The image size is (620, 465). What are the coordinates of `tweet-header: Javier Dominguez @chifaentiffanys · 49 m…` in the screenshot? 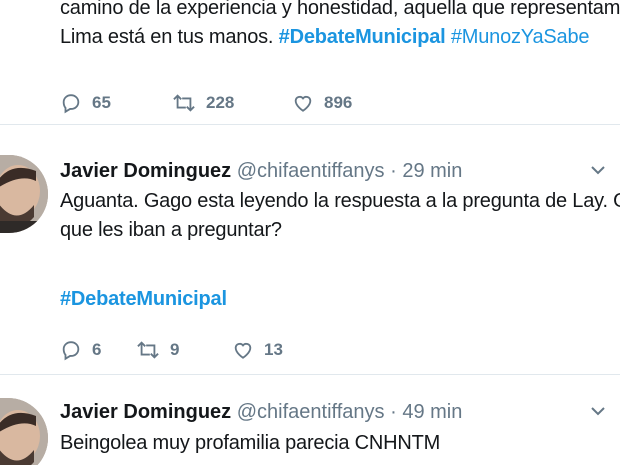 It's located at (261, 412).